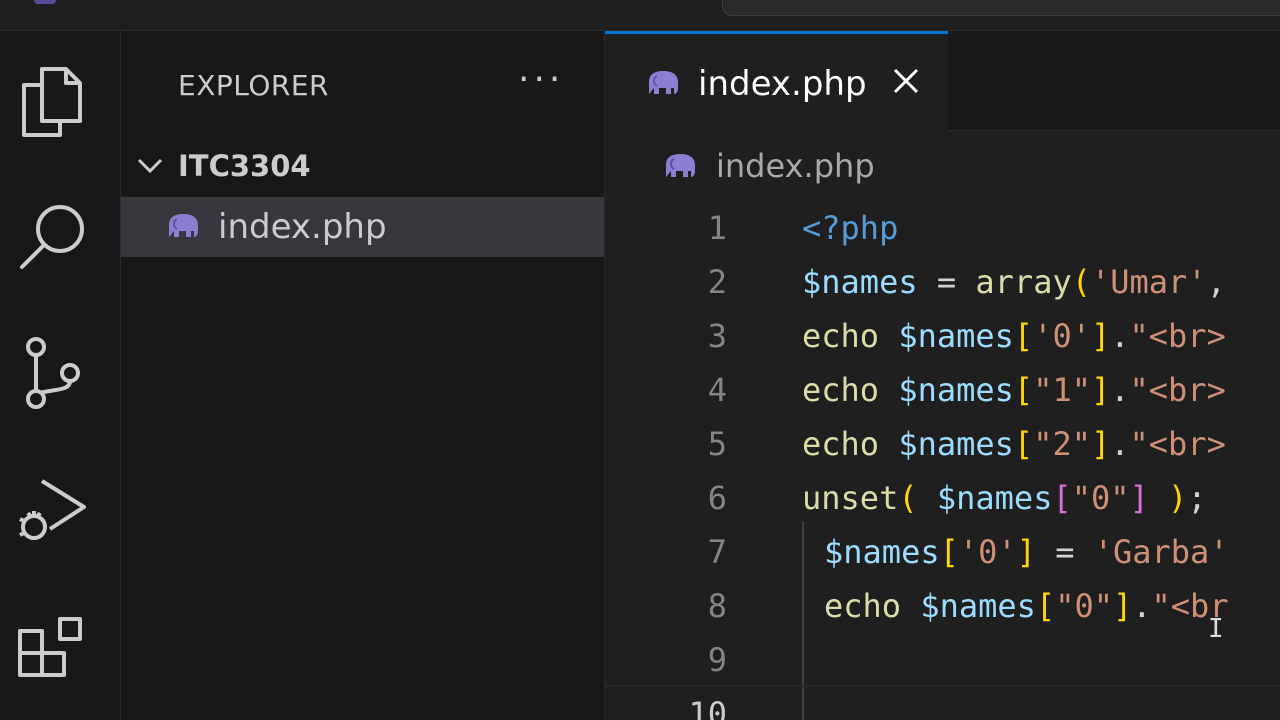  Describe the element at coordinates (52, 101) in the screenshot. I see `files-icon` at that location.